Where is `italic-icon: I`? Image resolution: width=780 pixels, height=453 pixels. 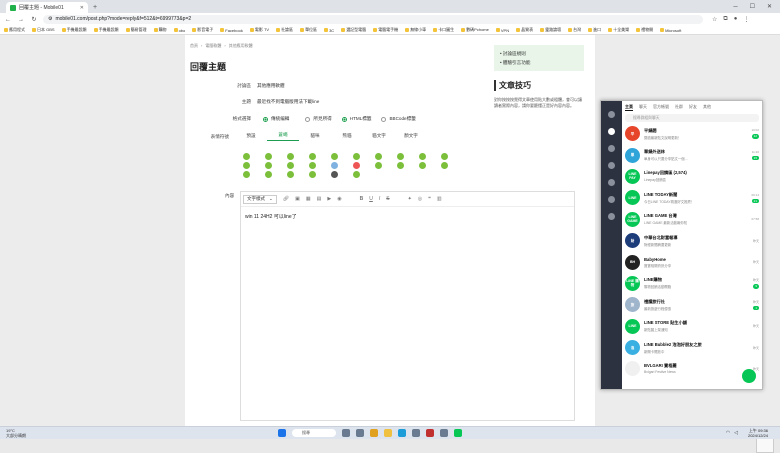
italic-icon: I is located at coordinates (379, 199).